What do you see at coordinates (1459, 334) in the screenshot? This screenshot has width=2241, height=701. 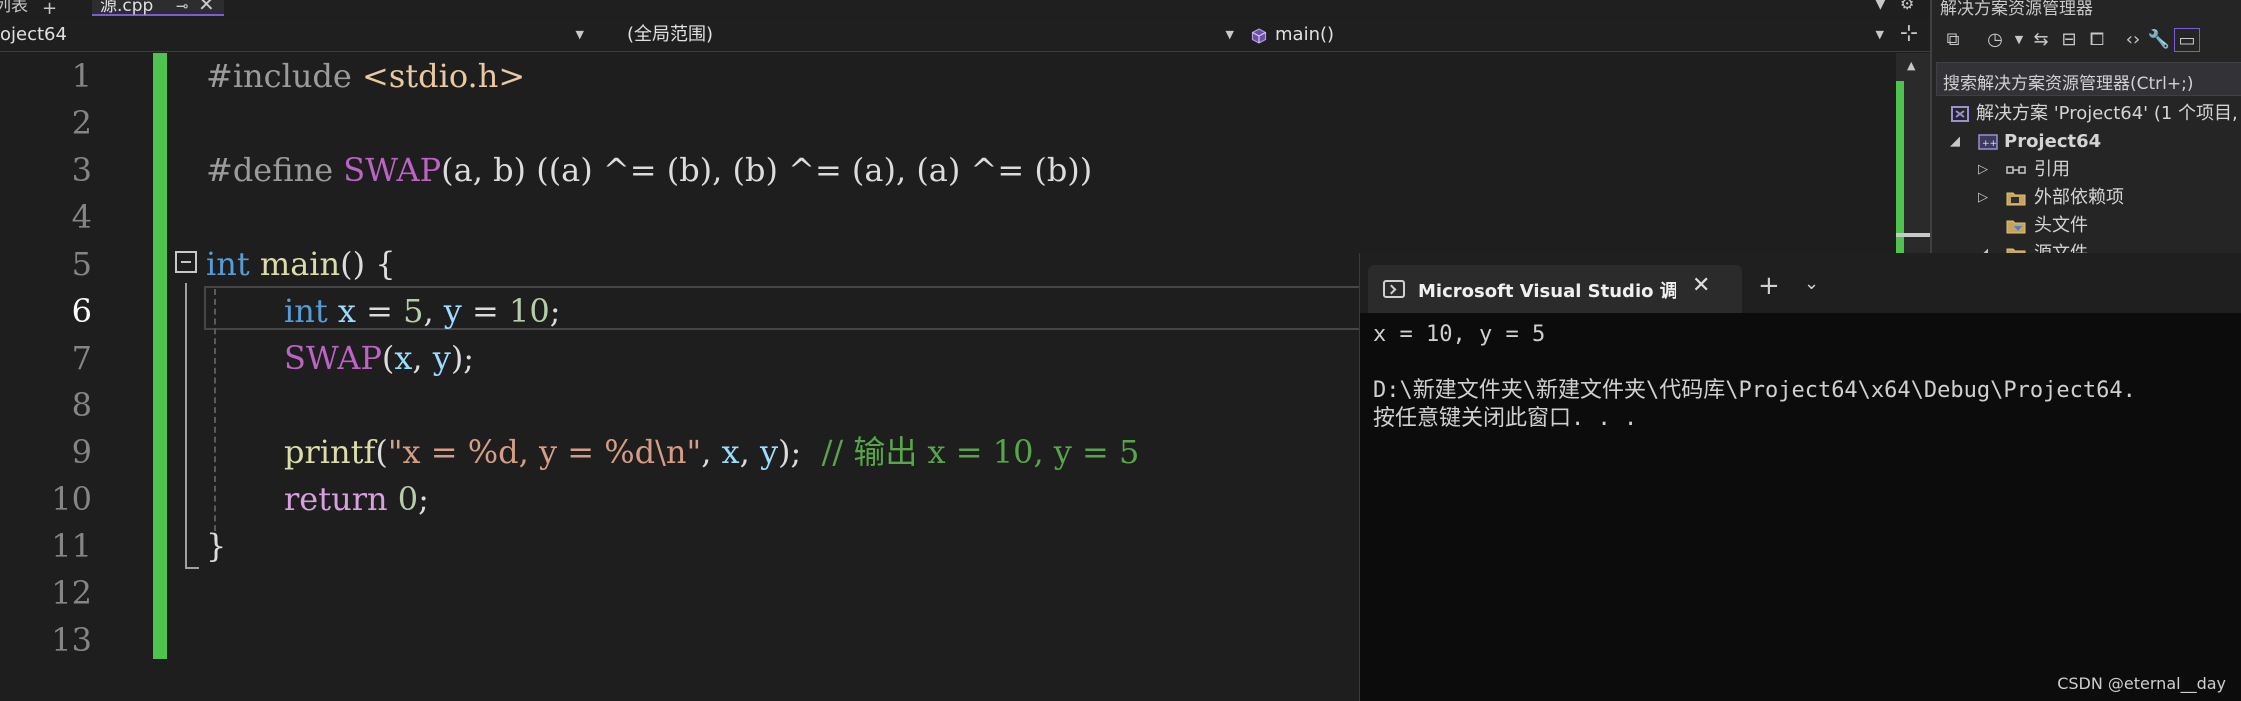 I see `console-output-line: x = 10, y = 5` at bounding box center [1459, 334].